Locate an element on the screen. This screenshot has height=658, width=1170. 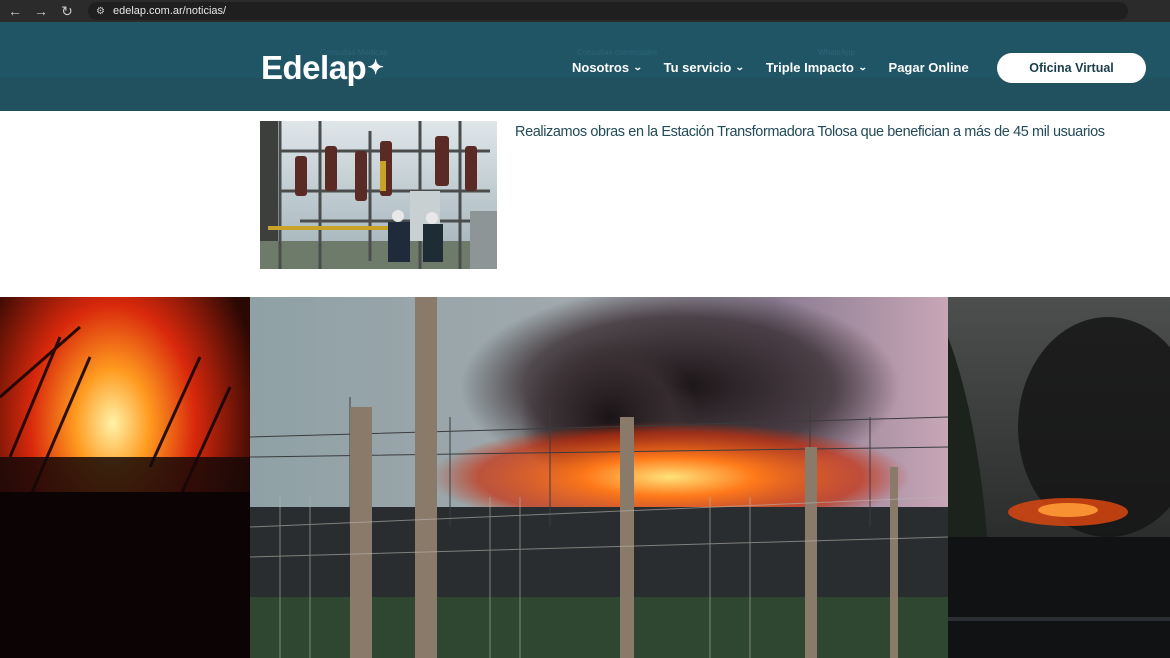
sparkle-icon: ✦ is located at coordinates (375, 68).